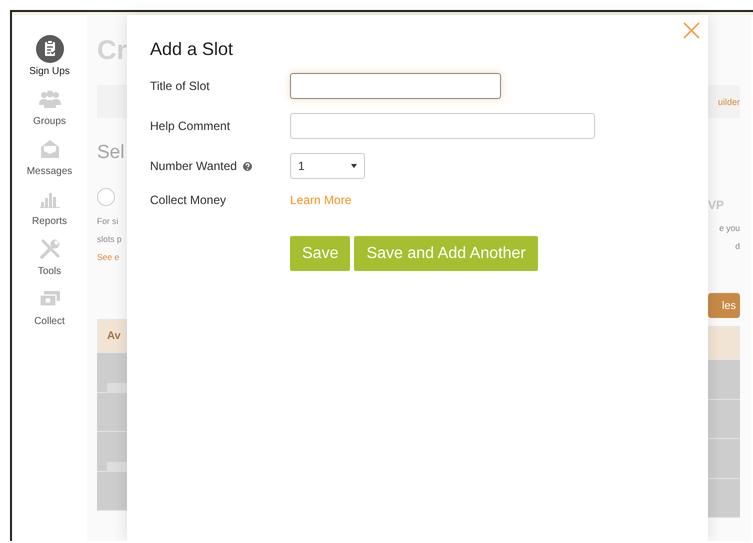  What do you see at coordinates (189, 200) in the screenshot?
I see `field-label: Collect Money` at bounding box center [189, 200].